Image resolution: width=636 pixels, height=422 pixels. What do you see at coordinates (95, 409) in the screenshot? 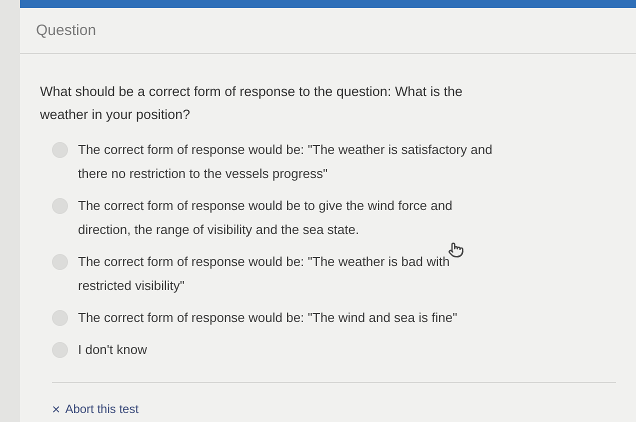
I see `abort-test-link: × Abort this test` at bounding box center [95, 409].